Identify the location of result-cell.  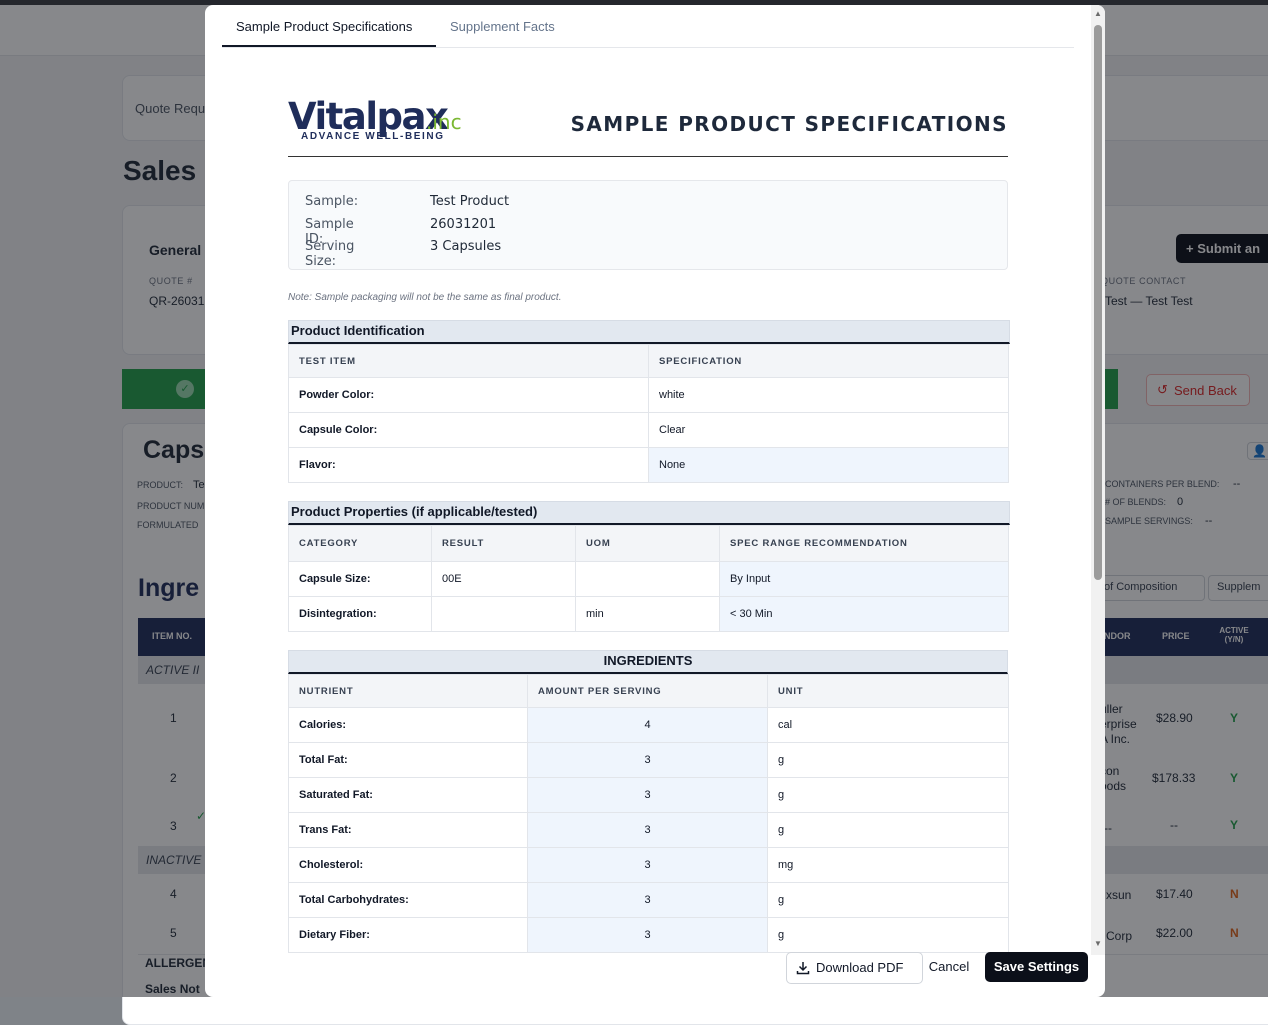
(503, 614).